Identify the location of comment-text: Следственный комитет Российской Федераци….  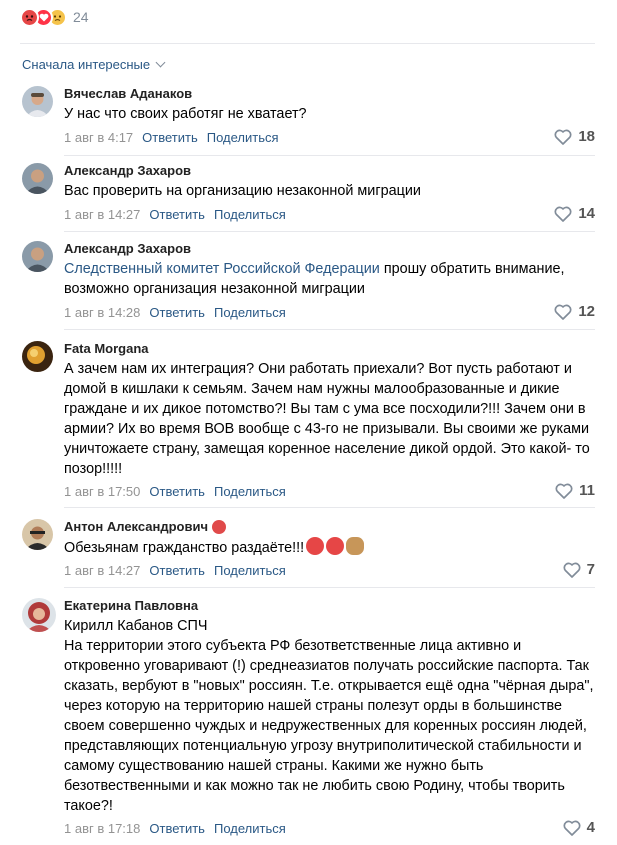
(329, 279).